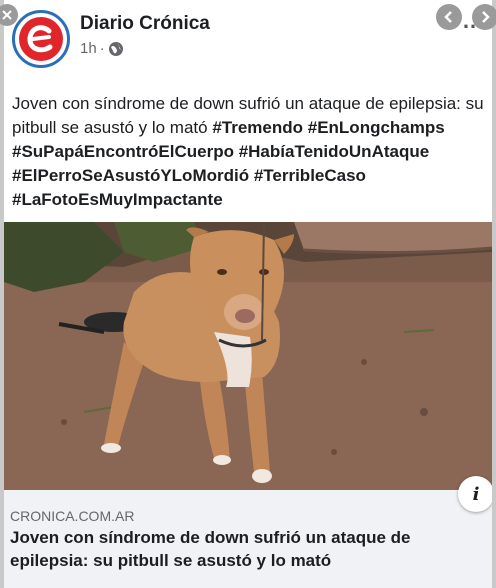 This screenshot has height=588, width=496. I want to click on page-avatar, so click(41, 39).